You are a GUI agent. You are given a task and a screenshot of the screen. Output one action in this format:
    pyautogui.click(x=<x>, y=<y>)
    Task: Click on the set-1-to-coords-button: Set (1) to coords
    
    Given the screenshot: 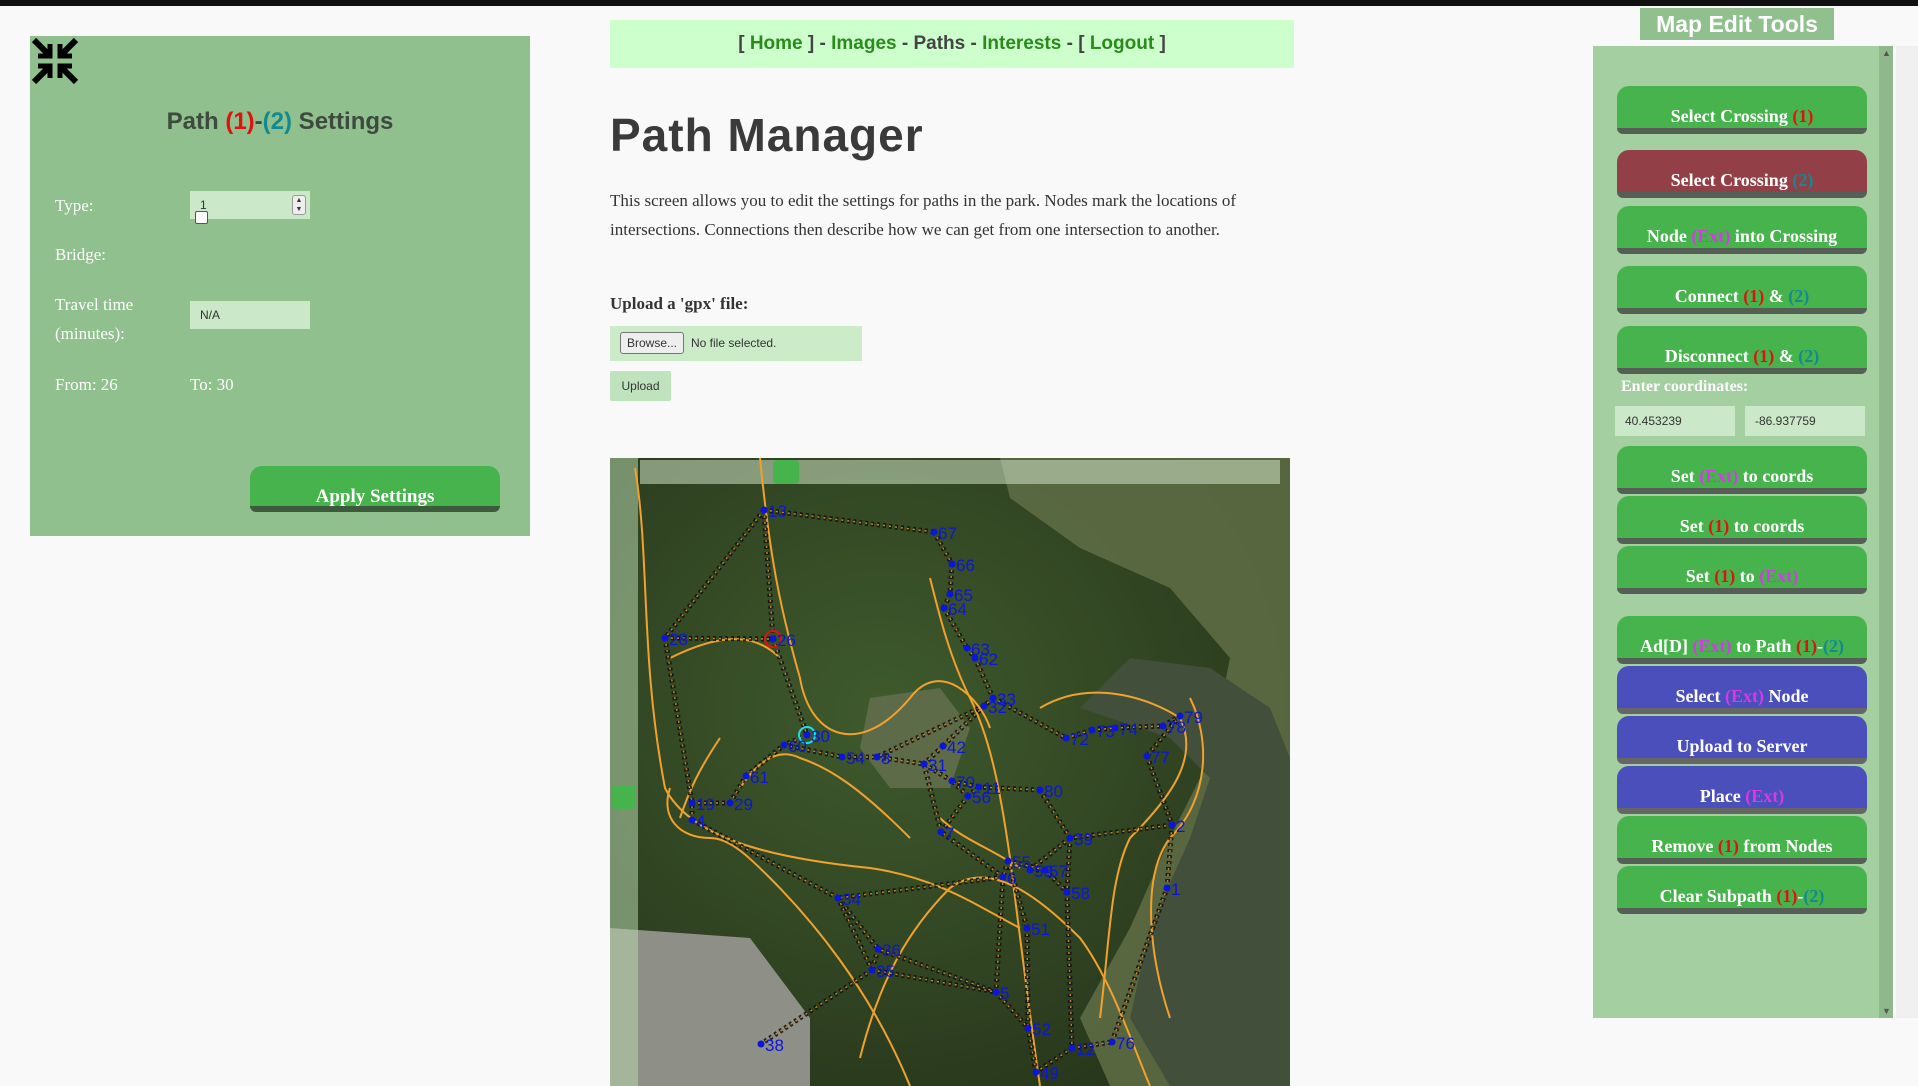 What is the action you would take?
    pyautogui.click(x=1742, y=520)
    